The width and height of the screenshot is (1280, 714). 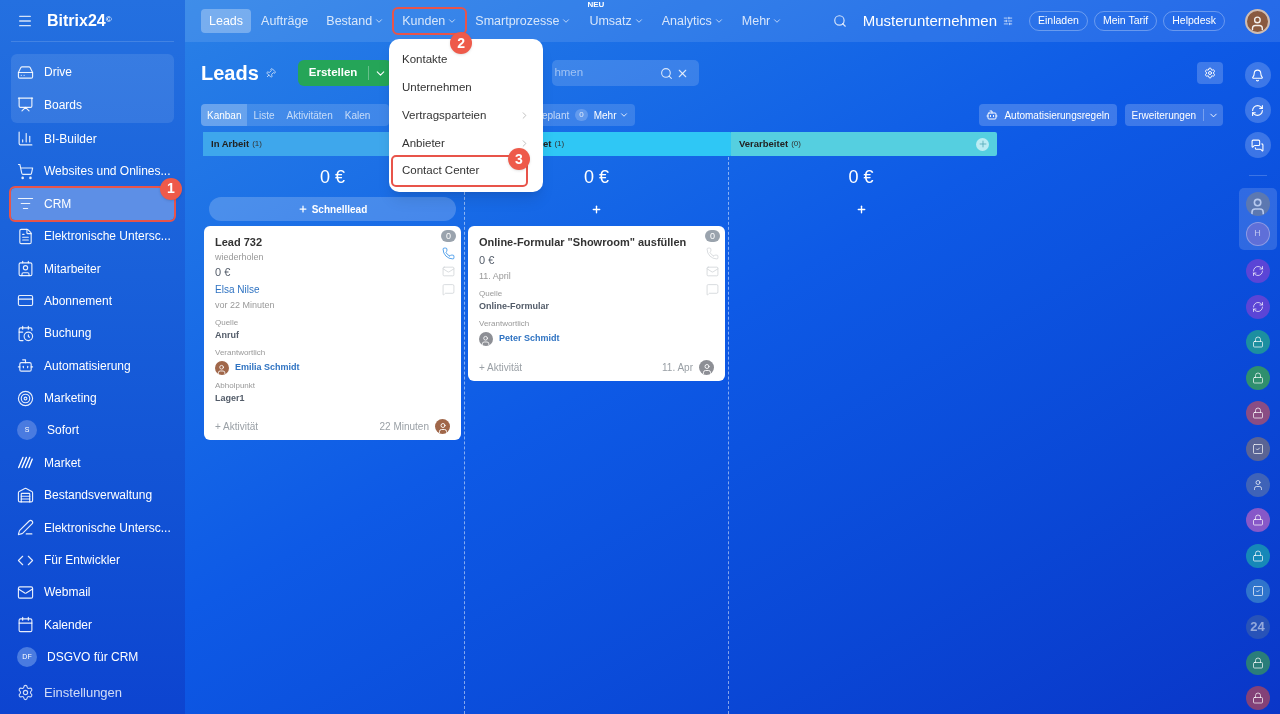 What do you see at coordinates (230, 73) in the screenshot?
I see `page-title: Leads` at bounding box center [230, 73].